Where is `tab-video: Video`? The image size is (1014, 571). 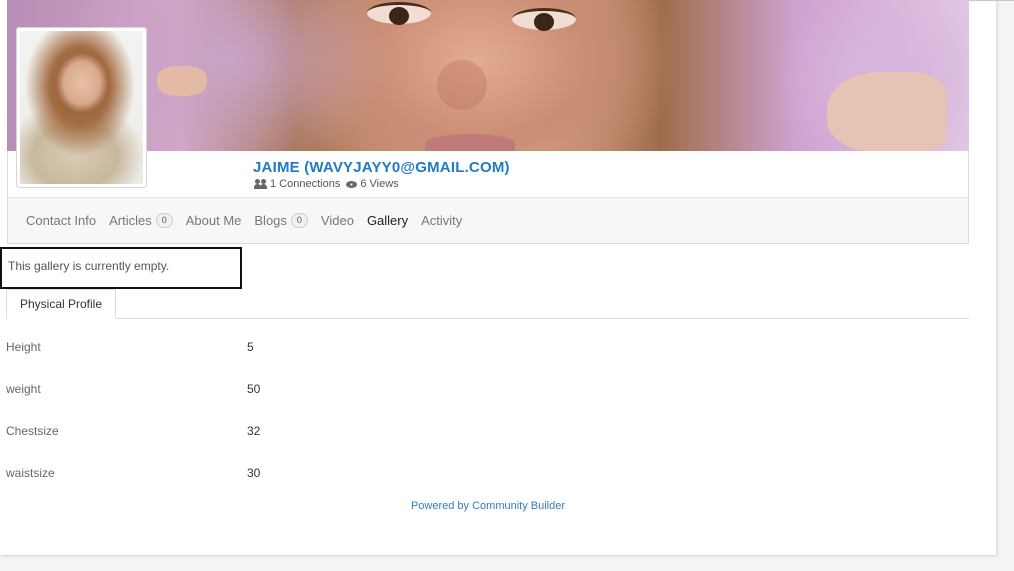 tab-video: Video is located at coordinates (337, 220).